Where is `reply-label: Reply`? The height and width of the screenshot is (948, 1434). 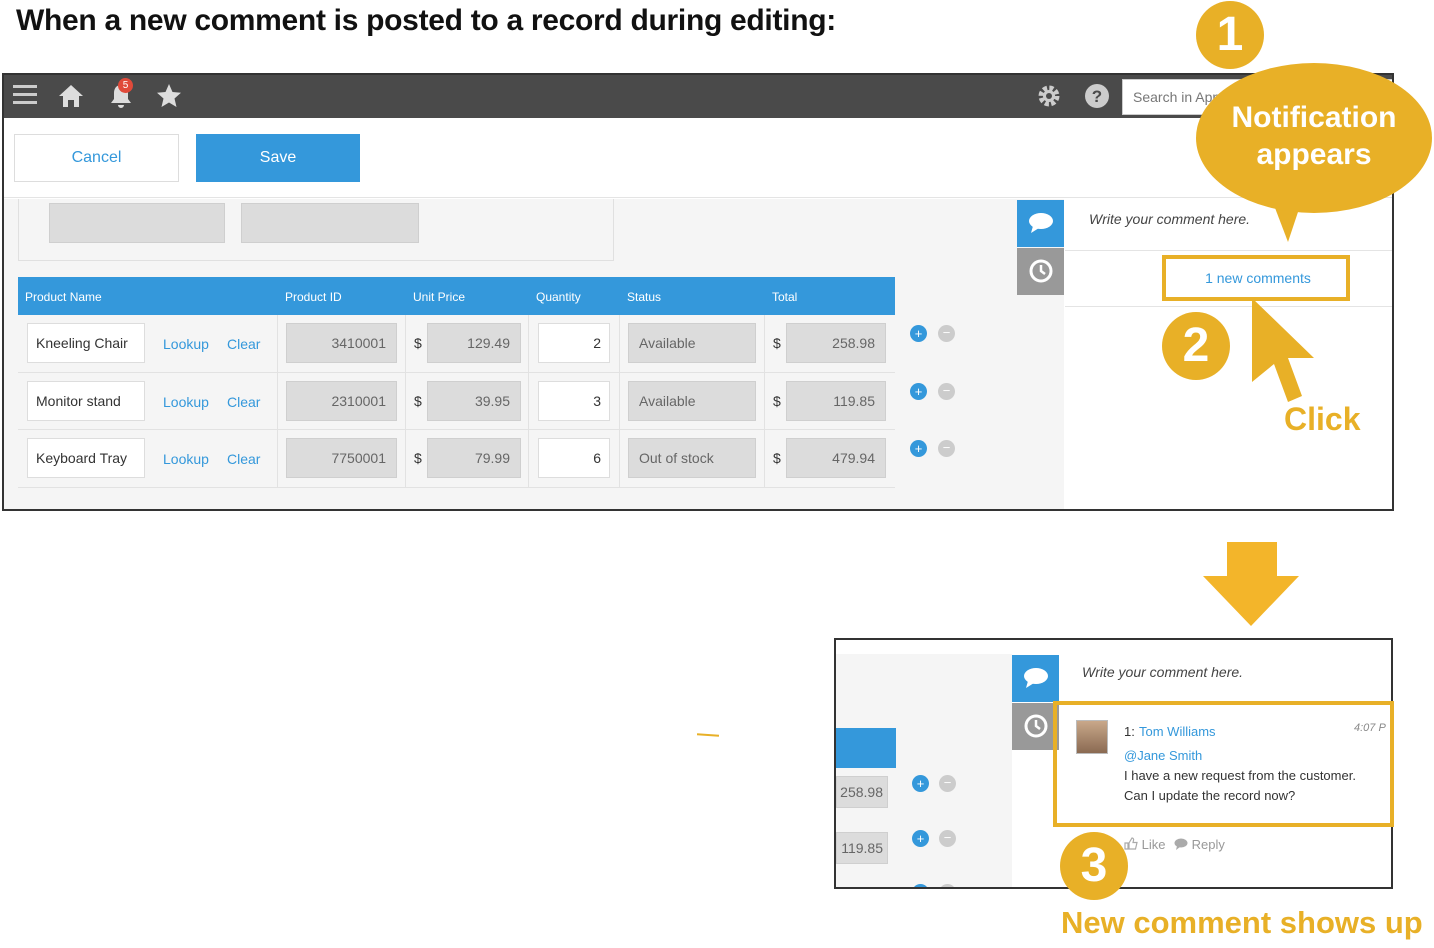 reply-label: Reply is located at coordinates (1208, 844).